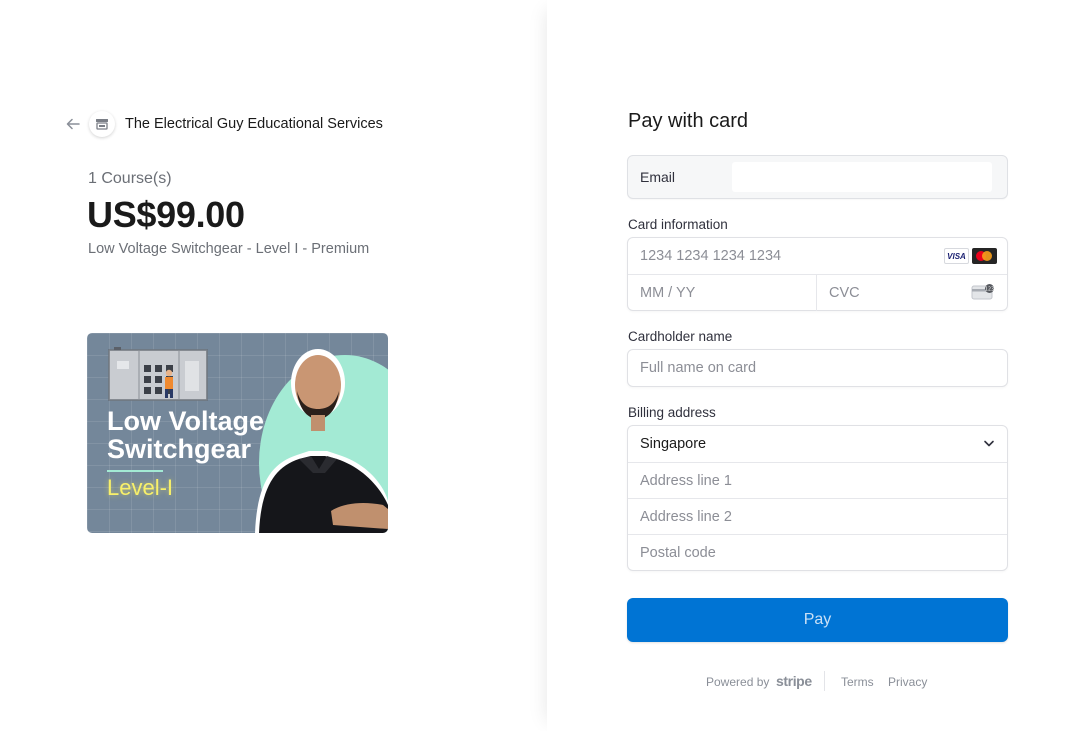 This screenshot has height=731, width=1082. Describe the element at coordinates (824, 681) in the screenshot. I see `footer-divider` at that location.